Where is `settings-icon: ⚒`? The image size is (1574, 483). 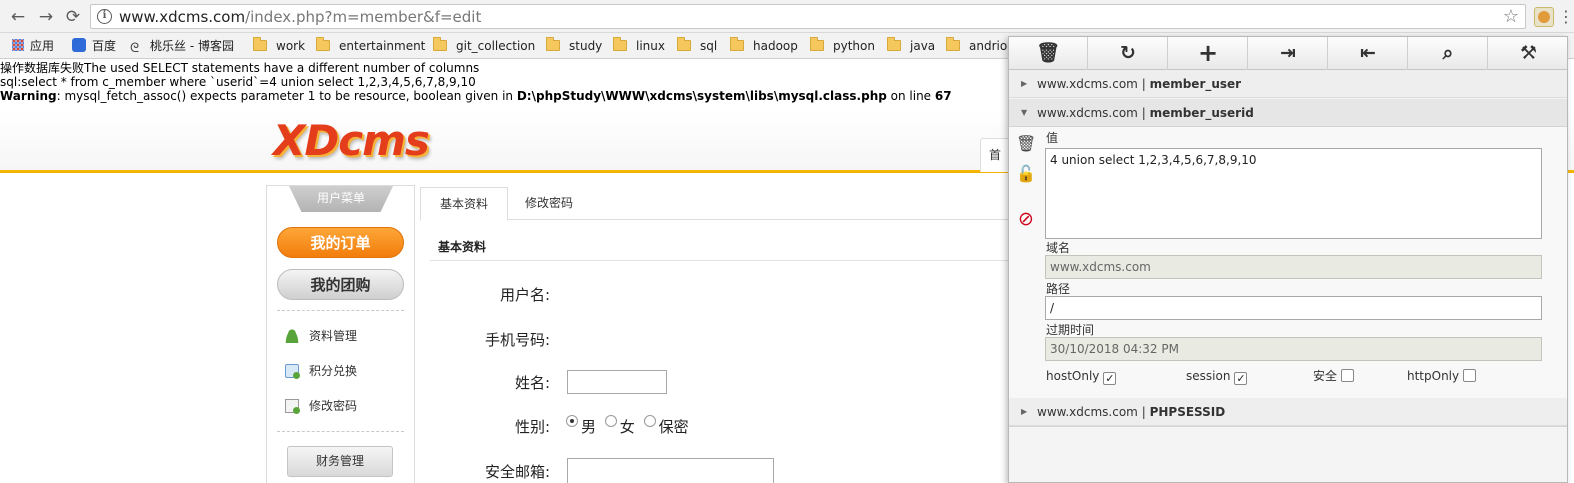
settings-icon: ⚒ is located at coordinates (1528, 53).